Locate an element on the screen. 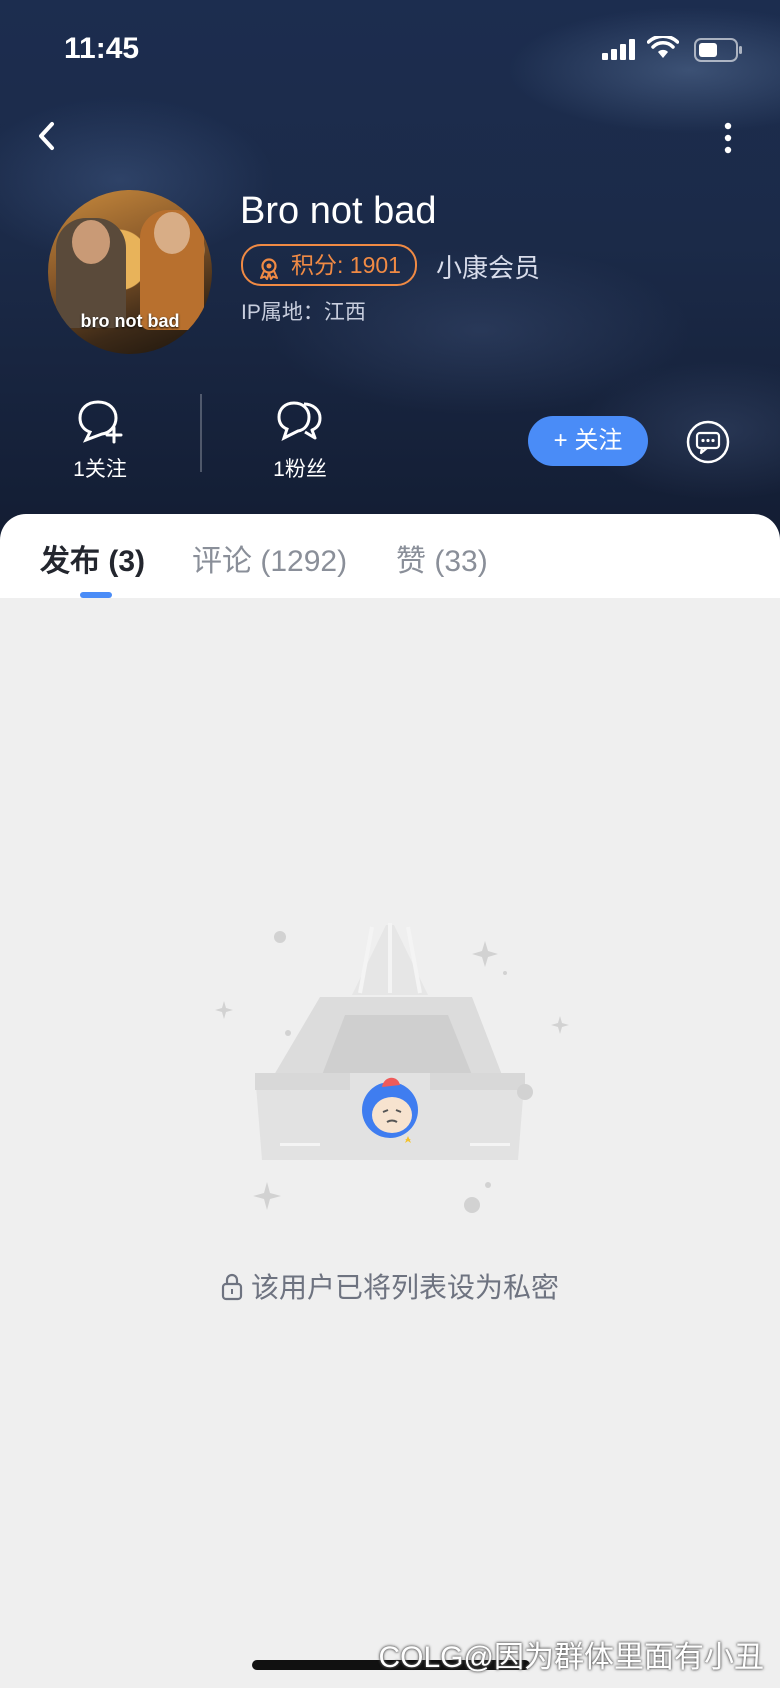 This screenshot has width=780, height=1688. points-badge: 积分: 1901 is located at coordinates (329, 265).